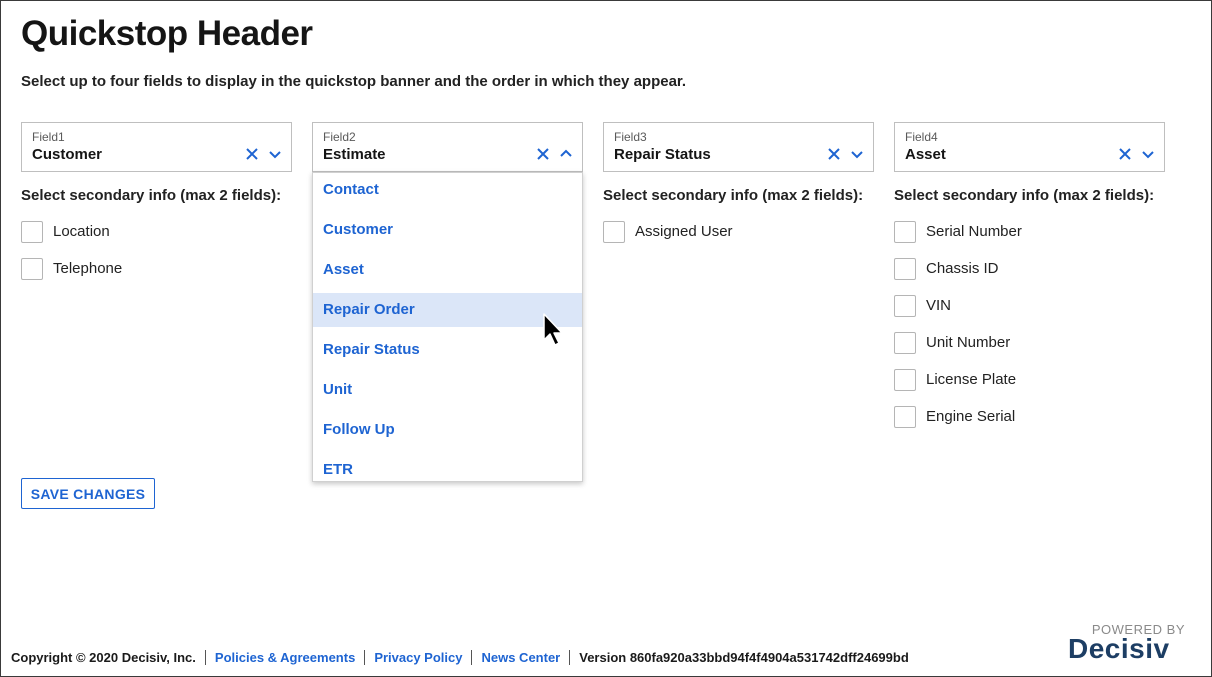  What do you see at coordinates (738, 147) in the screenshot?
I see `field3-select: Field3 Repair Status` at bounding box center [738, 147].